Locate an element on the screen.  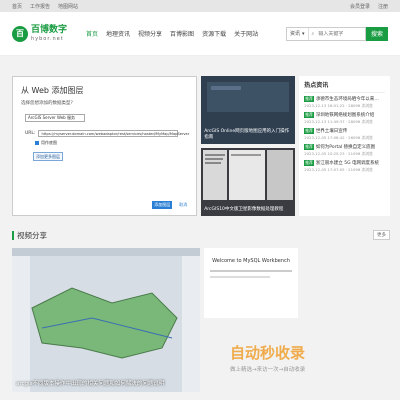
thumb-image is located at coordinates (248, 182).